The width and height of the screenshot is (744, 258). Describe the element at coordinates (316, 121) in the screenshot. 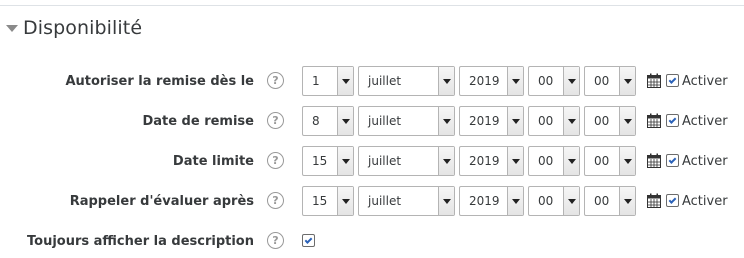

I see `day-value: 8` at that location.